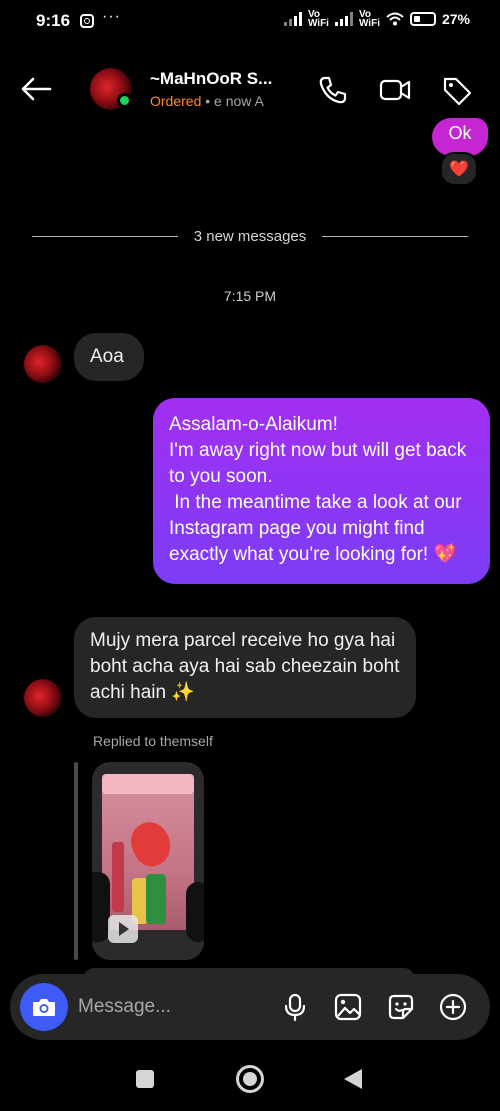  What do you see at coordinates (145, 1079) in the screenshot?
I see `recent-apps-button` at bounding box center [145, 1079].